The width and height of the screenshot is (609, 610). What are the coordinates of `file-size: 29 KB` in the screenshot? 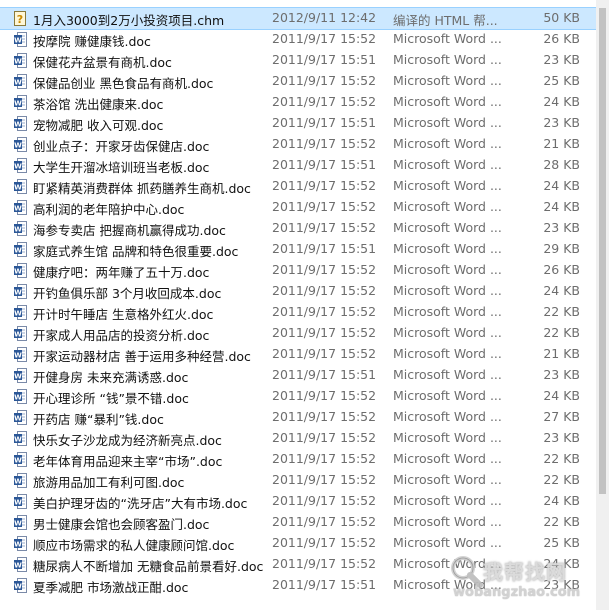 It's located at (561, 248).